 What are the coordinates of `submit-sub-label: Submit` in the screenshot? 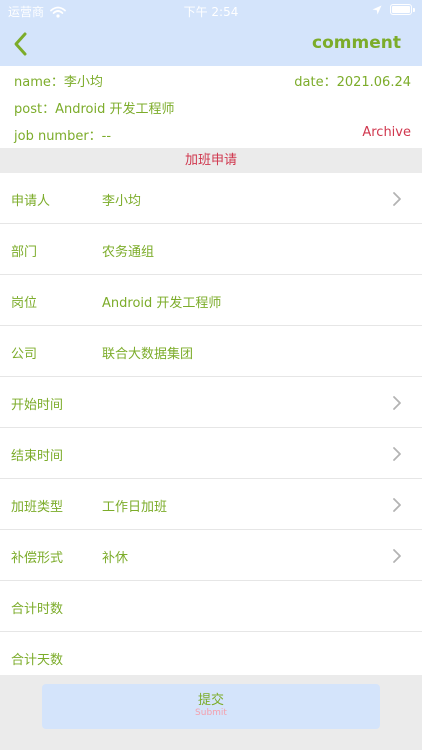 It's located at (211, 713).